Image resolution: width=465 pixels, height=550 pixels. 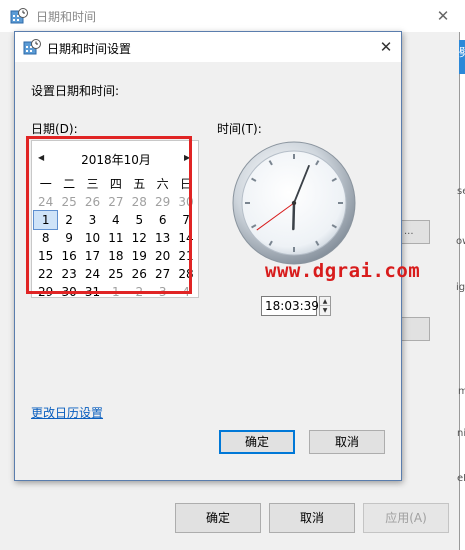 I want to click on outer-apply-button: 应用(A), so click(x=406, y=518).